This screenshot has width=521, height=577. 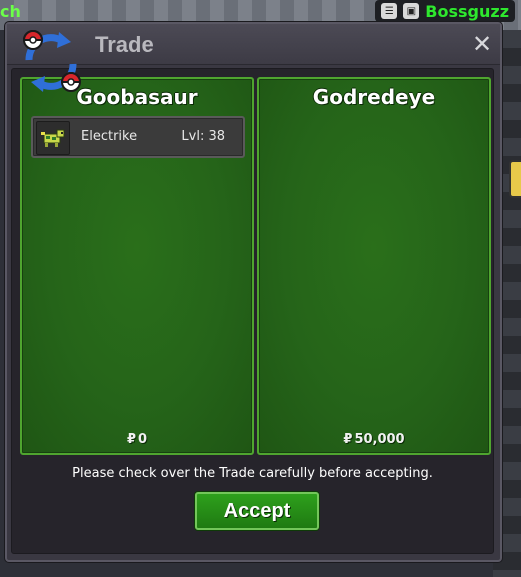 What do you see at coordinates (124, 44) in the screenshot?
I see `window-title: Trade` at bounding box center [124, 44].